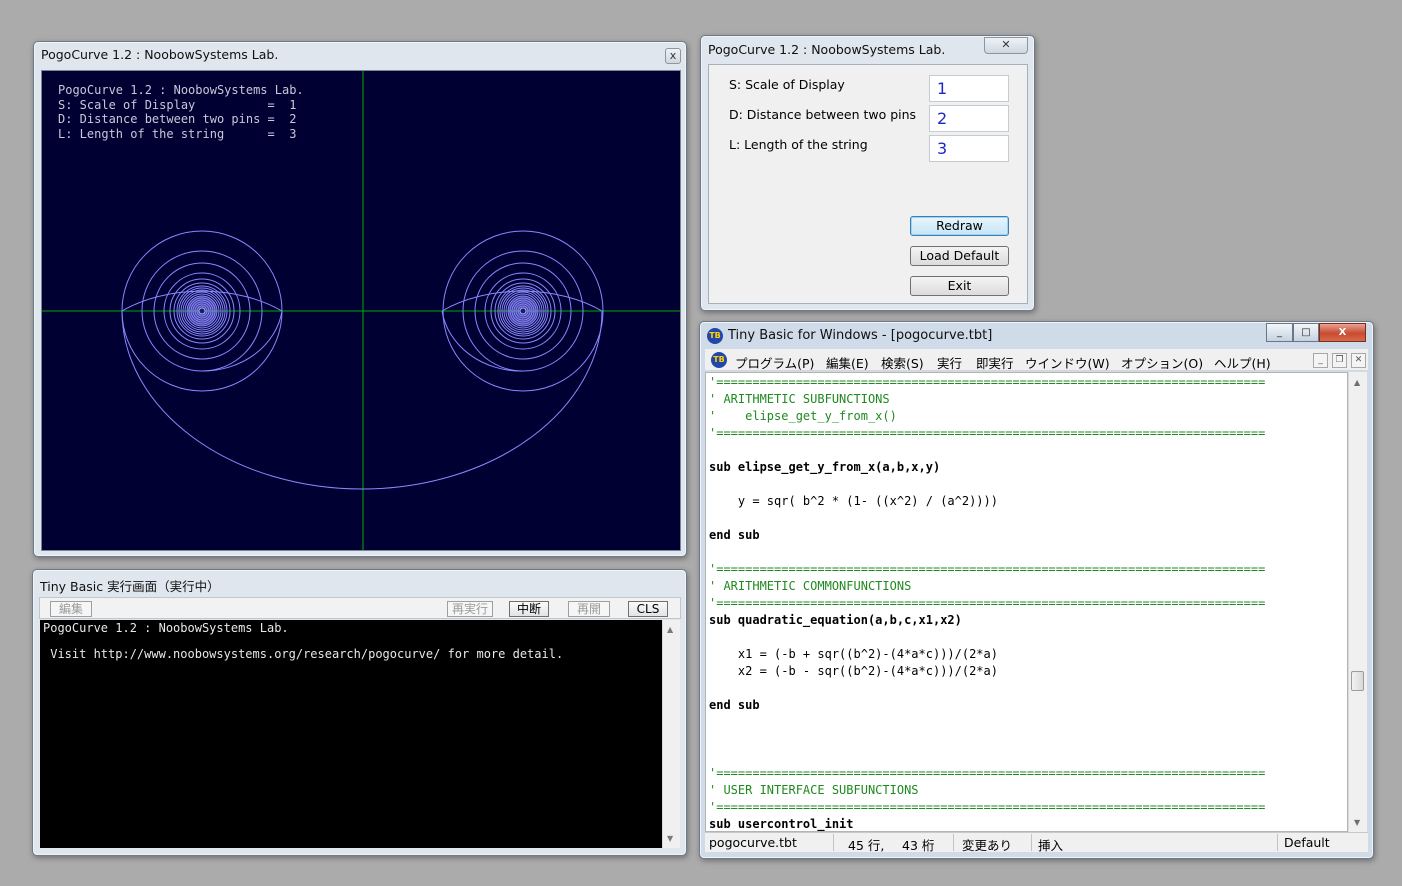 This screenshot has height=886, width=1402. What do you see at coordinates (827, 49) in the screenshot?
I see `dialog-title: PogoCurve 1.2 : NoobowSystems Lab.` at bounding box center [827, 49].